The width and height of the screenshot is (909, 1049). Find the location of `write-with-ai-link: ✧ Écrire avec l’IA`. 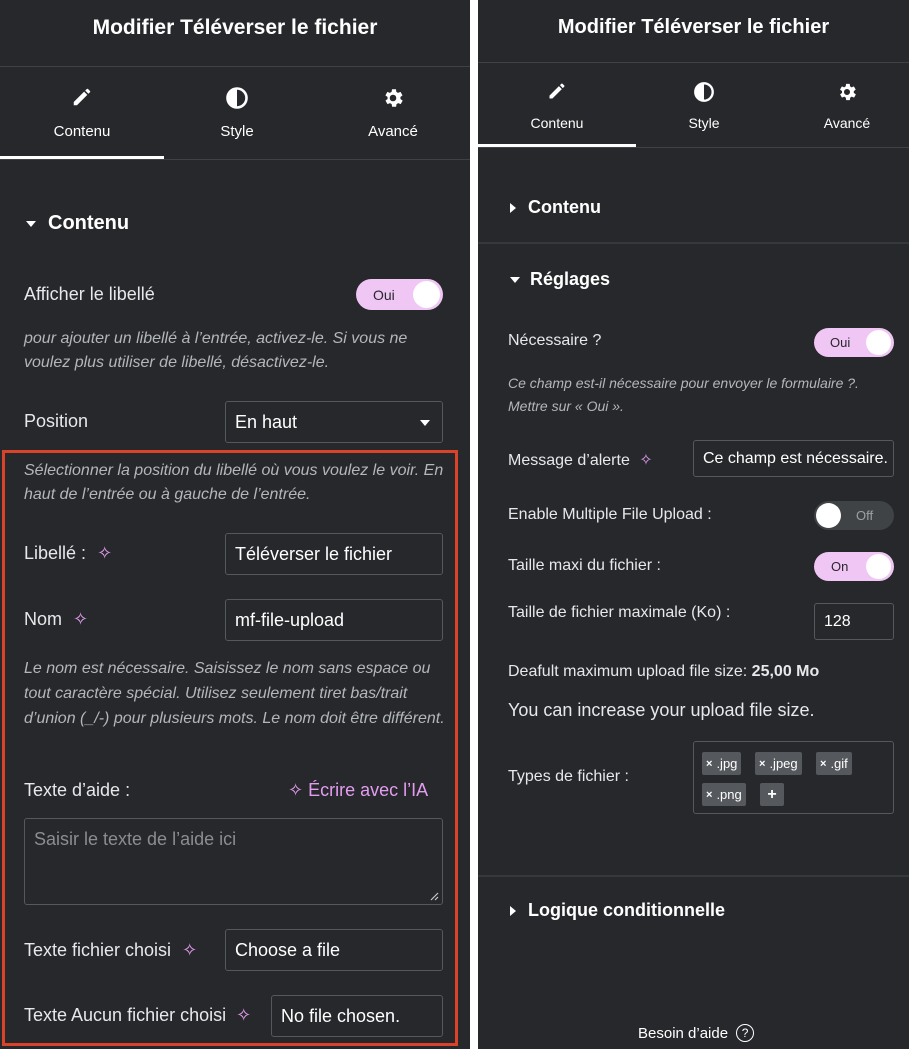

write-with-ai-link: ✧ Écrire avec l’IA is located at coordinates (358, 790).